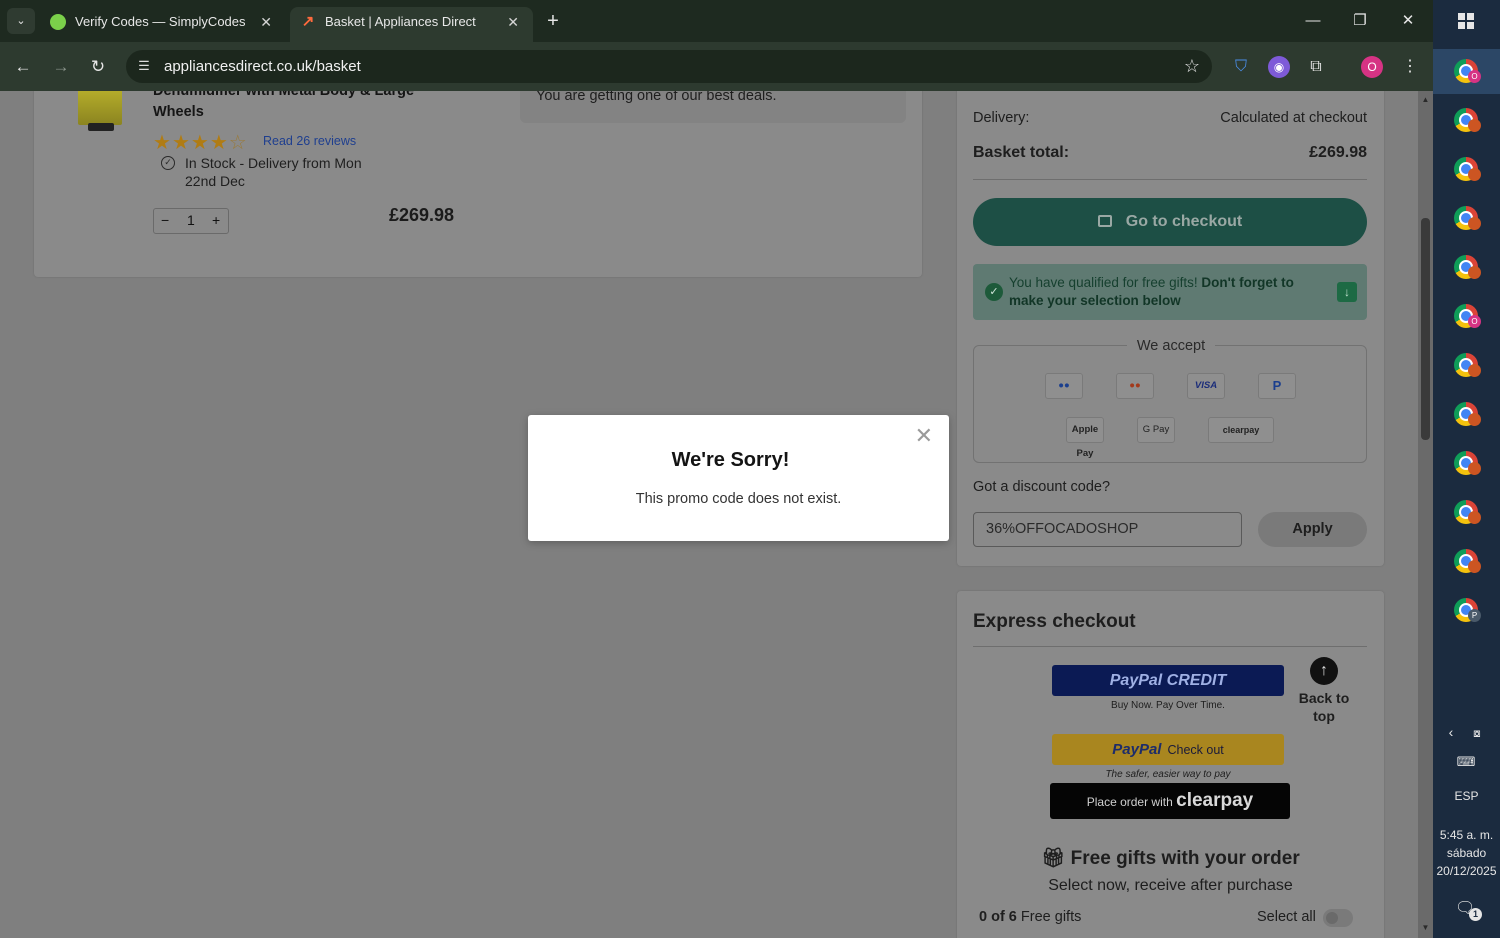 This screenshot has width=1500, height=938. Describe the element at coordinates (1085, 438) in the screenshot. I see `apple-pay-icon: Apple Pay` at that location.